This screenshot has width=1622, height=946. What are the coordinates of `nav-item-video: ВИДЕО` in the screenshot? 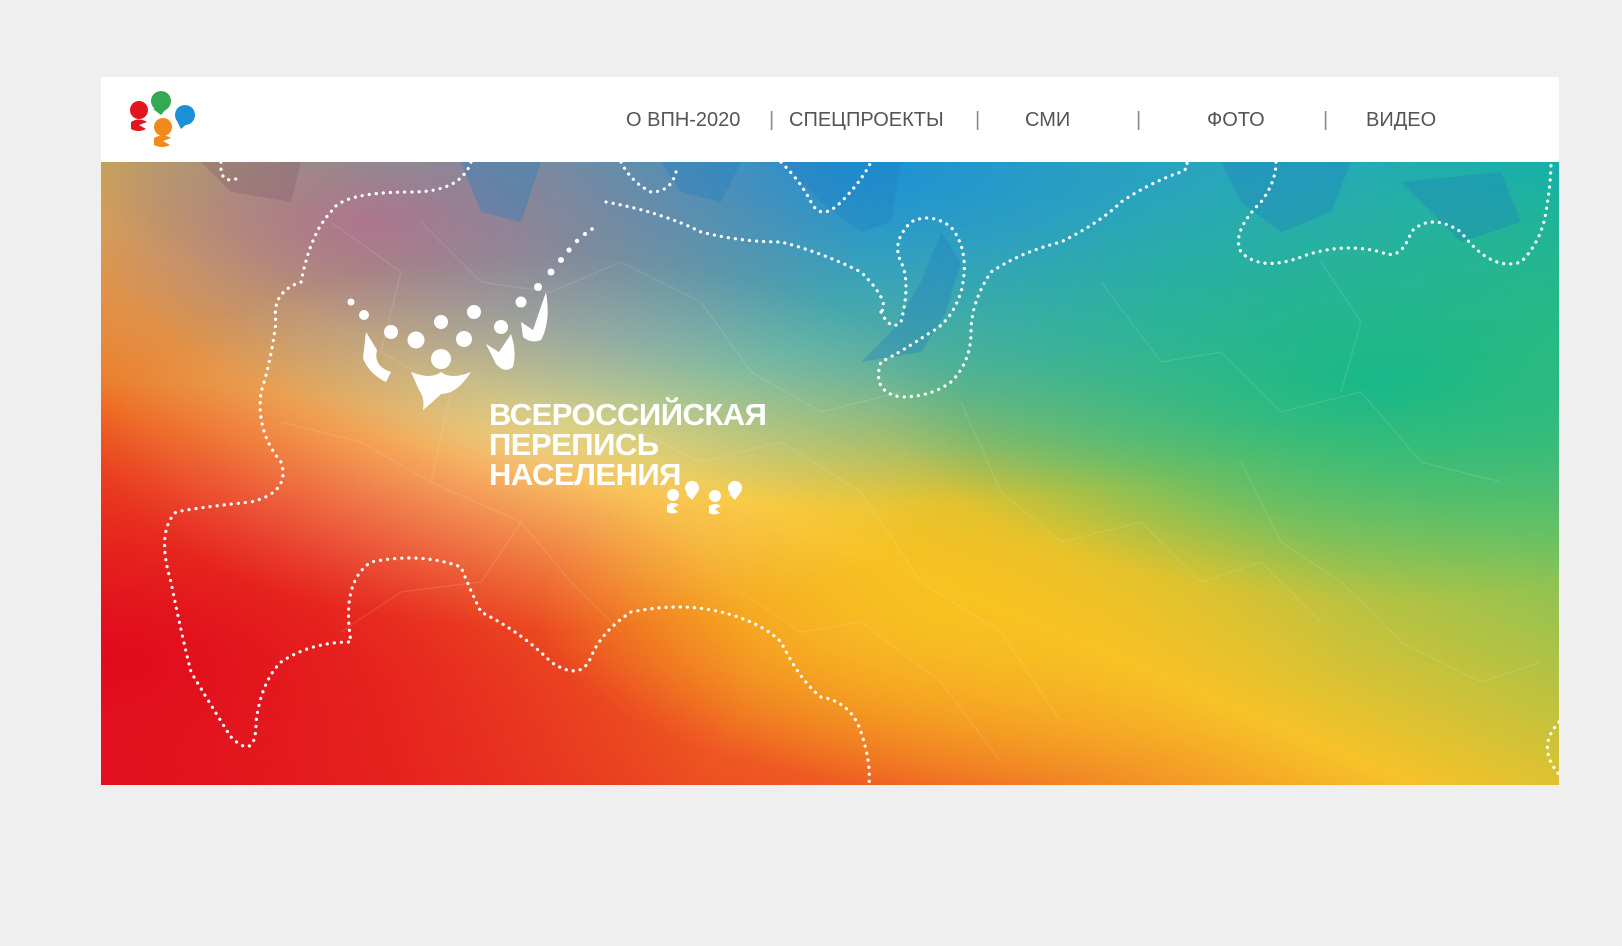 It's located at (1401, 120).